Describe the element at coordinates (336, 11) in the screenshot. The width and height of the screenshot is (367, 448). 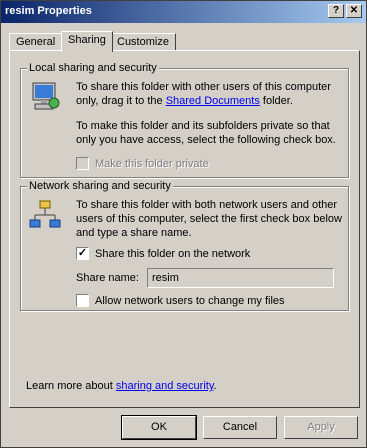
I see `help-button: ?` at that location.